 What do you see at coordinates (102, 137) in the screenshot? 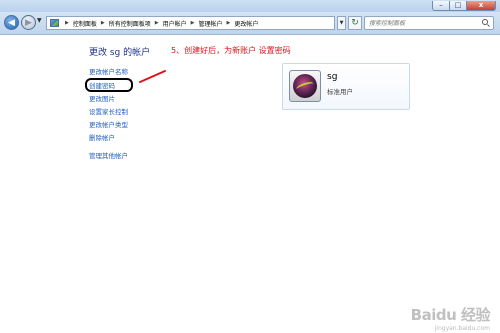
I see `delete-account-link: 删除帐户` at bounding box center [102, 137].